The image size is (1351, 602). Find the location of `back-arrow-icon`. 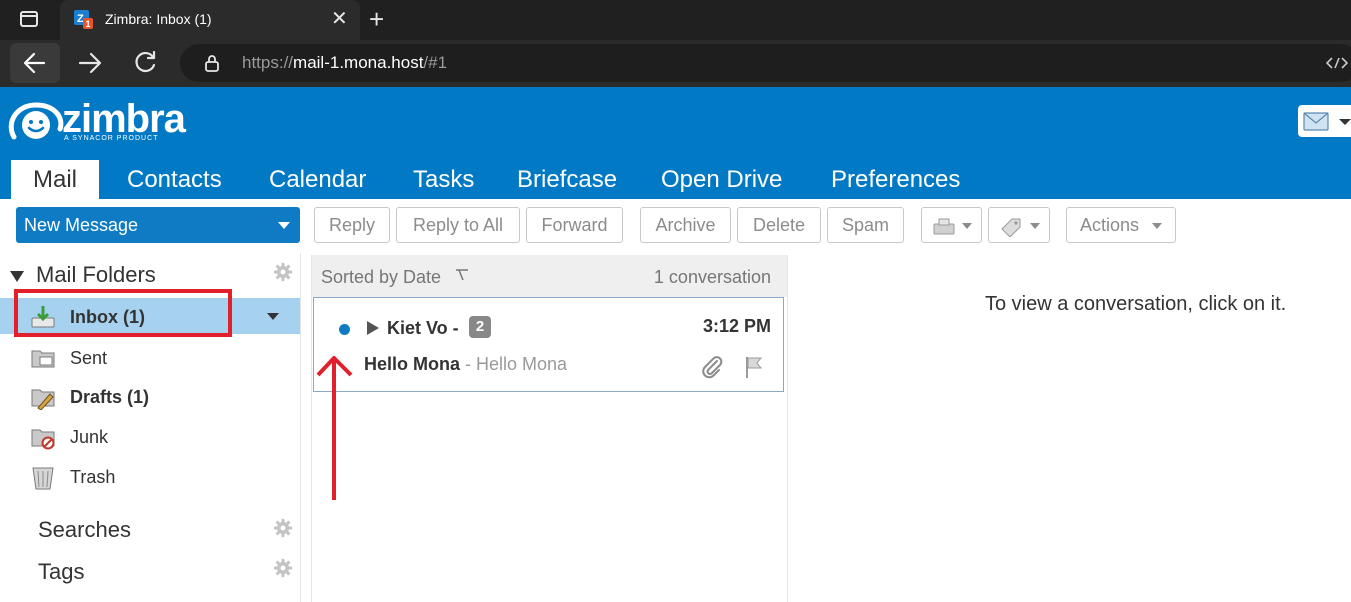

back-arrow-icon is located at coordinates (34, 63).